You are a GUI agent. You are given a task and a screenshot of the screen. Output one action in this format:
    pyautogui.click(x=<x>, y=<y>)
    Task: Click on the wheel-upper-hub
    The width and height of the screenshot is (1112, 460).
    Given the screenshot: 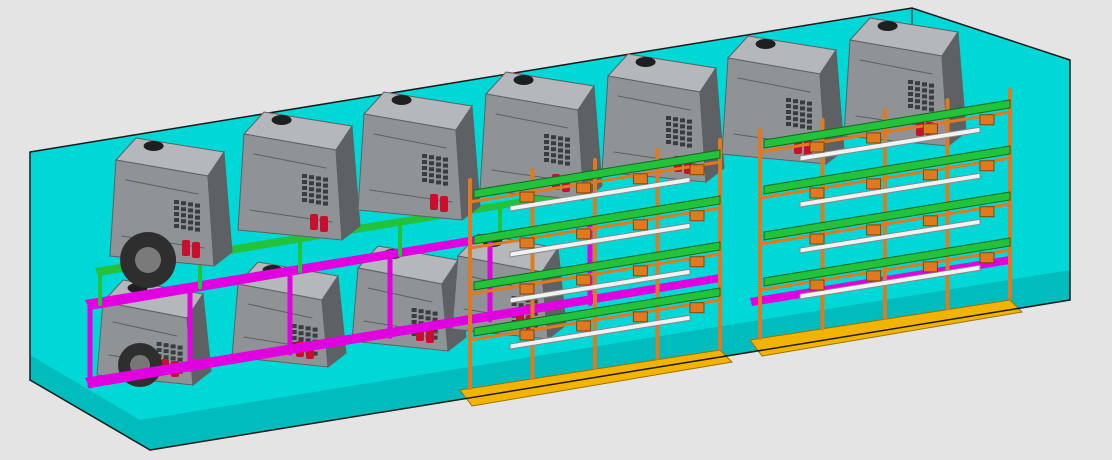 What is the action you would take?
    pyautogui.click(x=148, y=260)
    